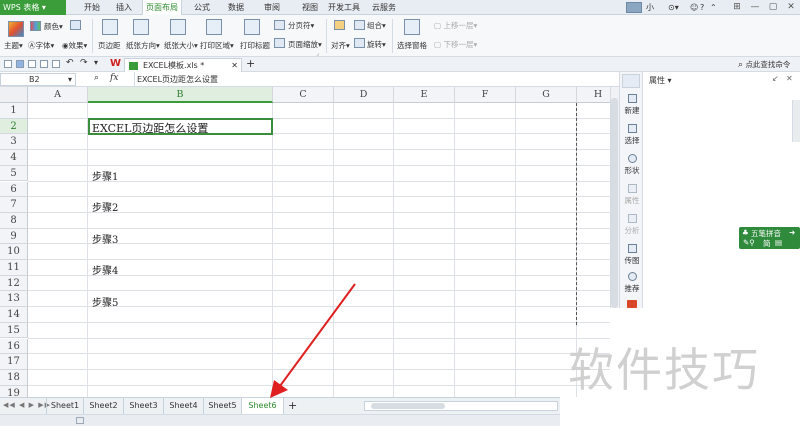  I want to click on breaks-button: 分页符▾, so click(301, 25).